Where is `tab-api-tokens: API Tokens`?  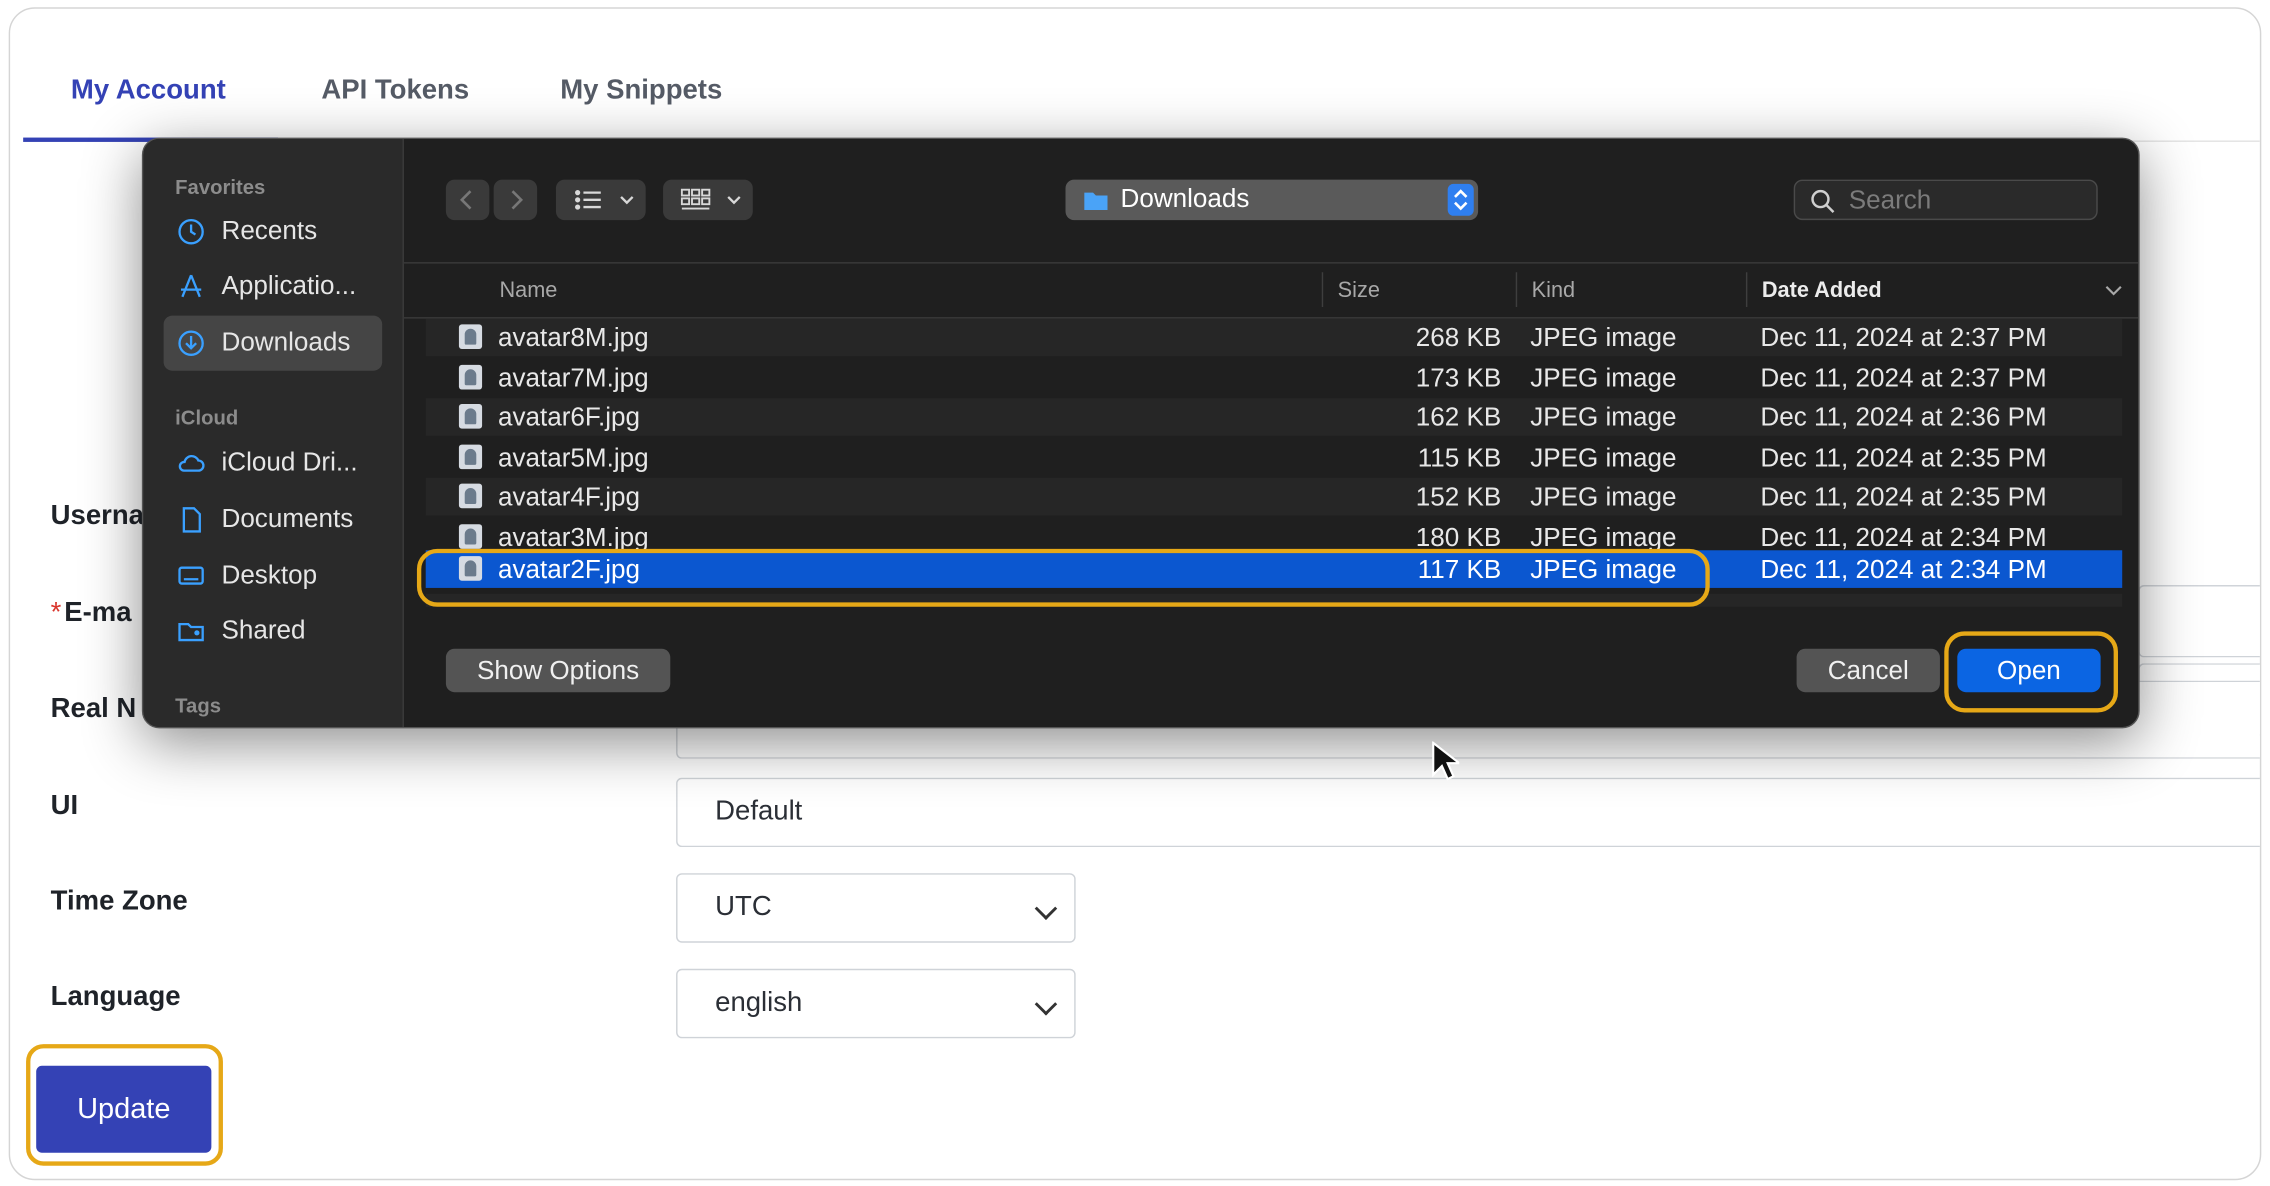 tab-api-tokens: API Tokens is located at coordinates (395, 91).